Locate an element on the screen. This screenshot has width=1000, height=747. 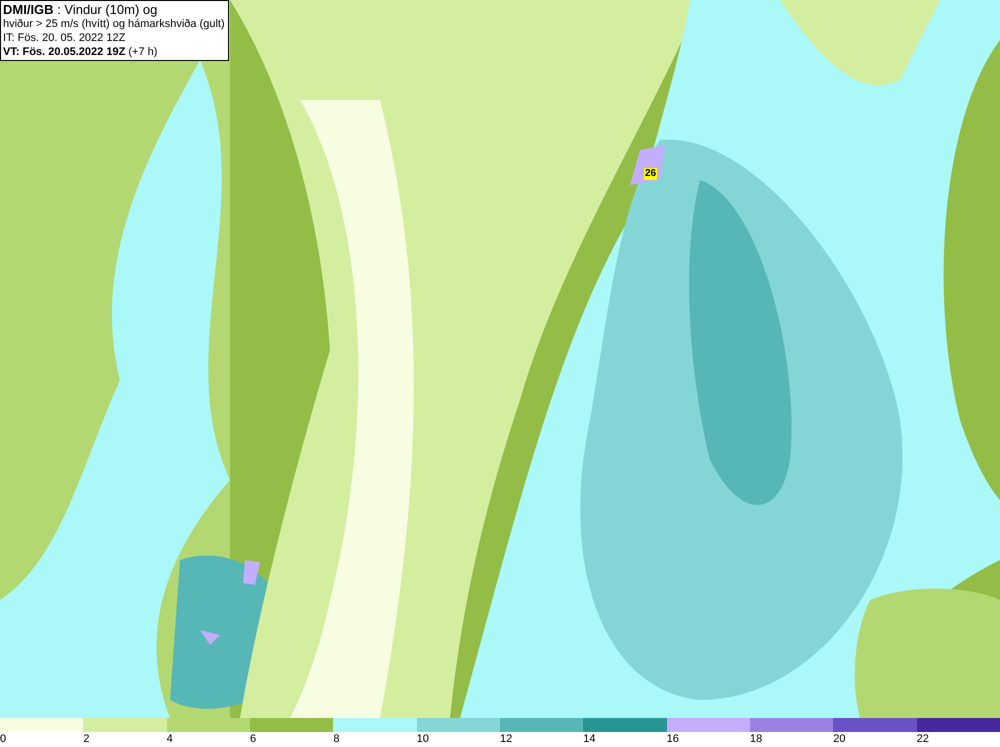
legend-label: 22 is located at coordinates (922, 739).